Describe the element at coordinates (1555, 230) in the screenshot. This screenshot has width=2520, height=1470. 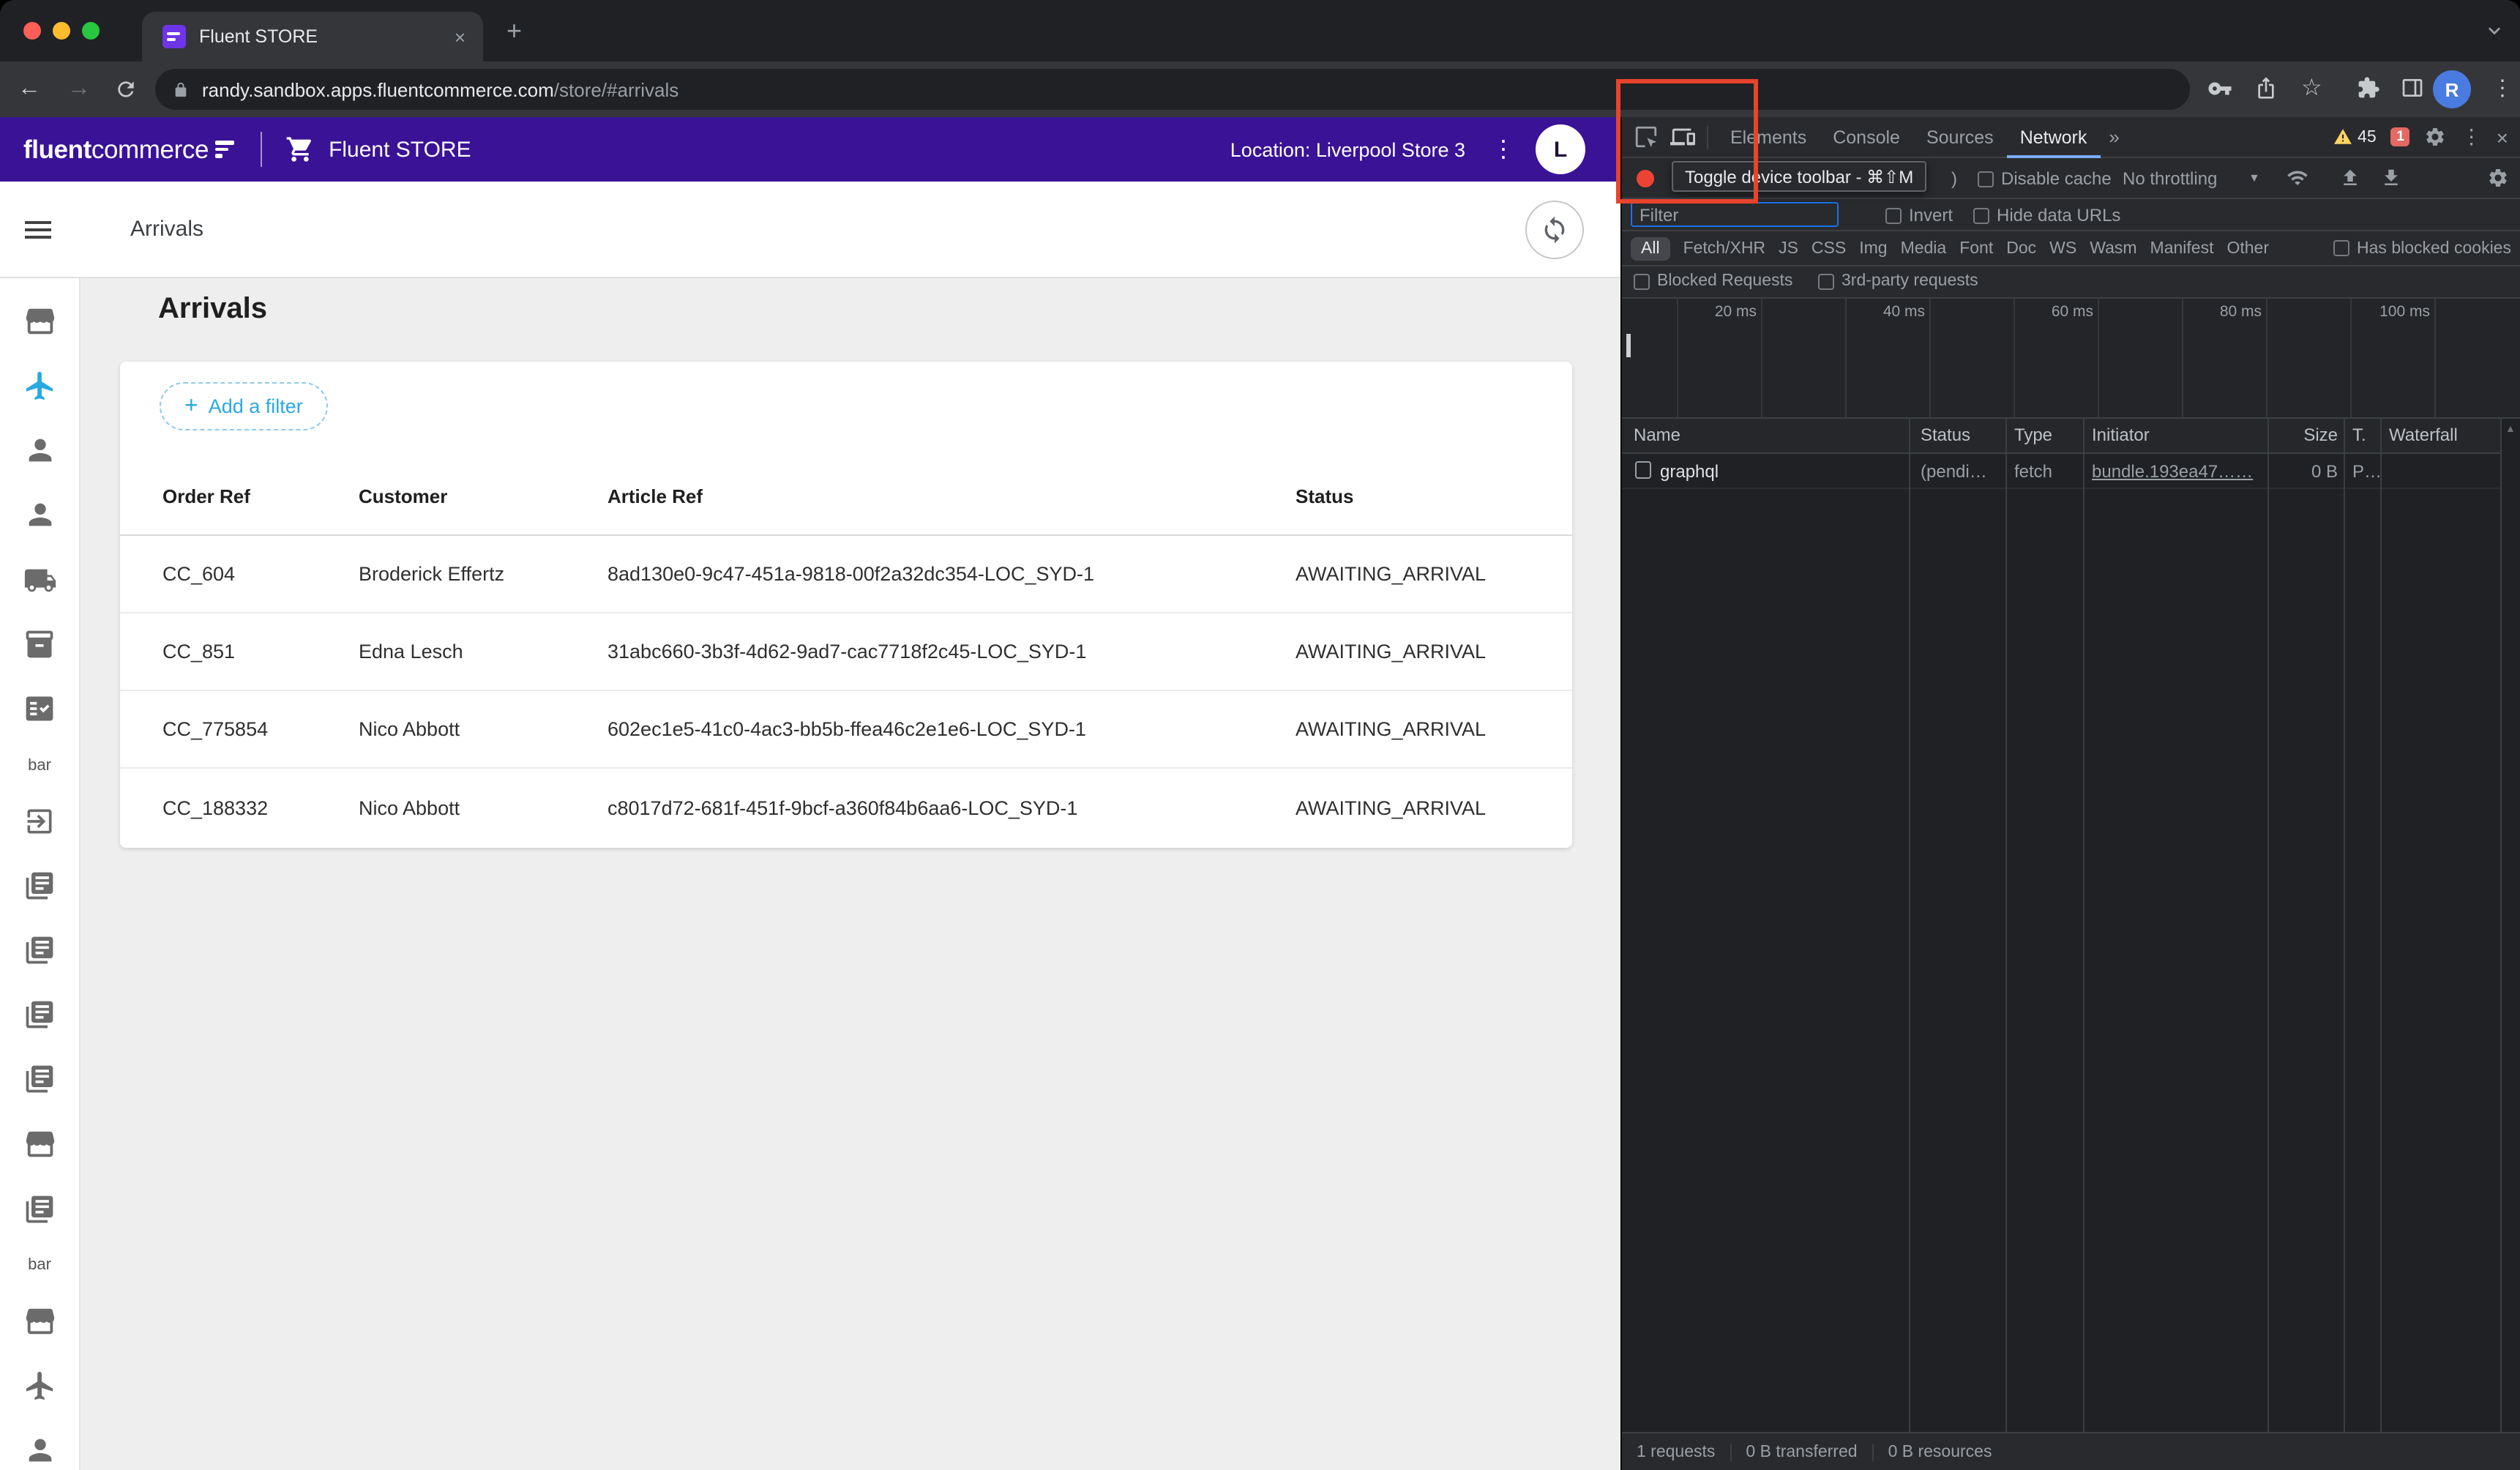
I see `refresh-button` at that location.